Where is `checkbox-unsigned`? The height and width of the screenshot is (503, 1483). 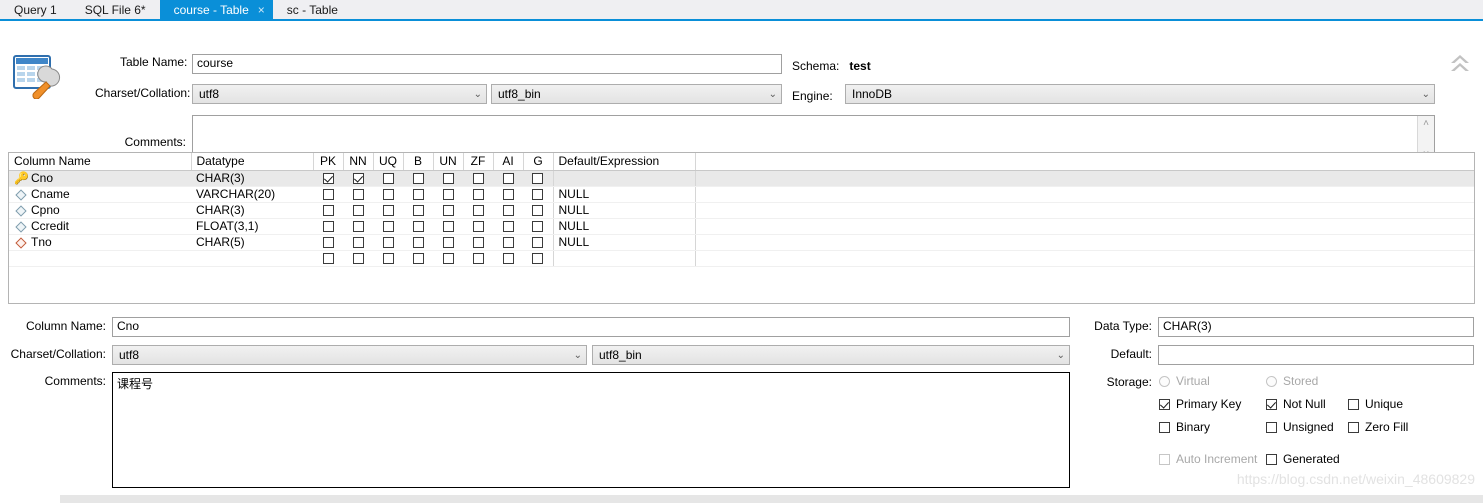
checkbox-unsigned is located at coordinates (1271, 427).